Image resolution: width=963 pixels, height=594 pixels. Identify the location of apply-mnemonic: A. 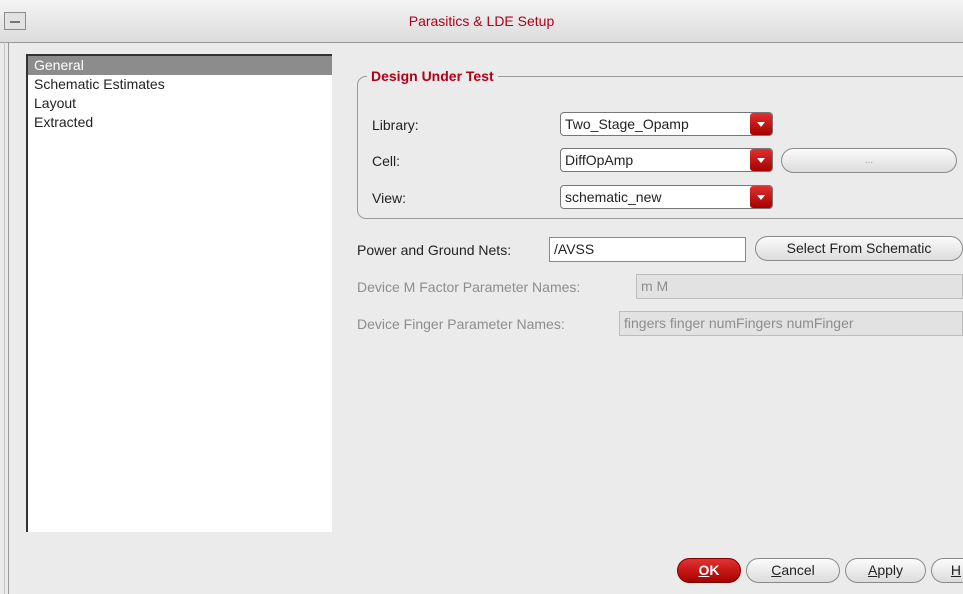
(872, 570).